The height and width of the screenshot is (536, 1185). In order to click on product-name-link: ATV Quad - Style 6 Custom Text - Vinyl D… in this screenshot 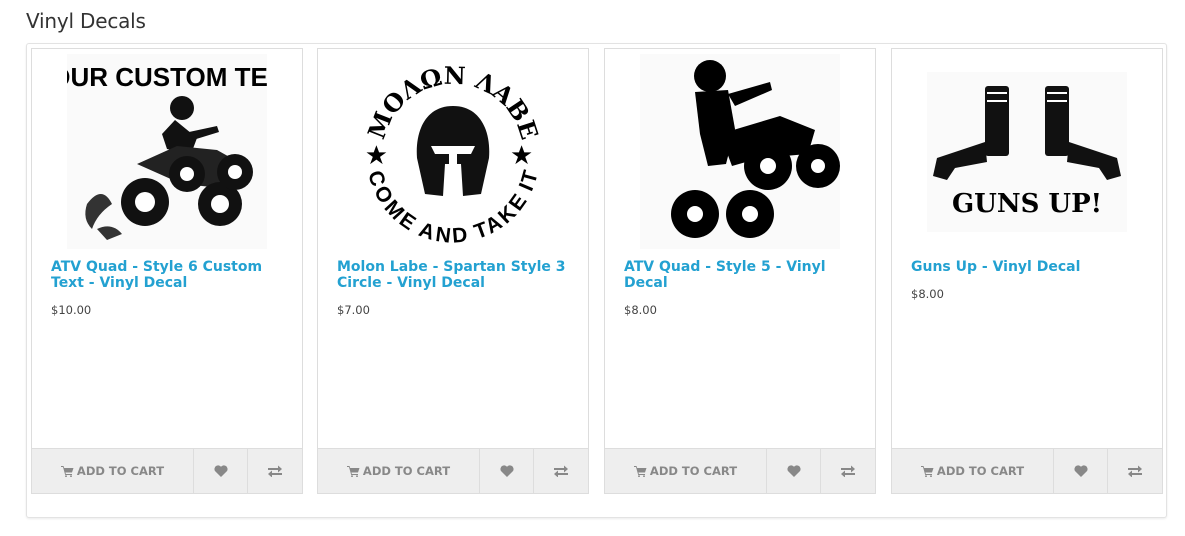, I will do `click(171, 275)`.